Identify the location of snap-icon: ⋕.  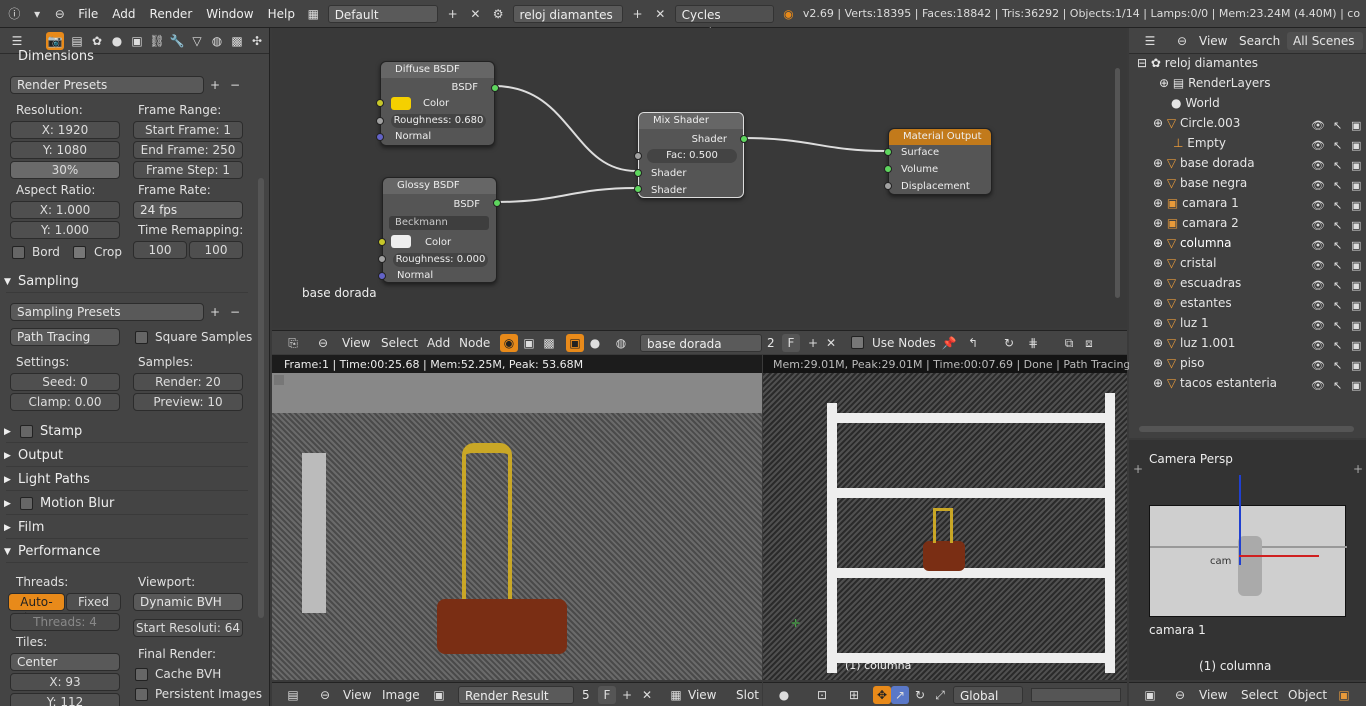
(1033, 343).